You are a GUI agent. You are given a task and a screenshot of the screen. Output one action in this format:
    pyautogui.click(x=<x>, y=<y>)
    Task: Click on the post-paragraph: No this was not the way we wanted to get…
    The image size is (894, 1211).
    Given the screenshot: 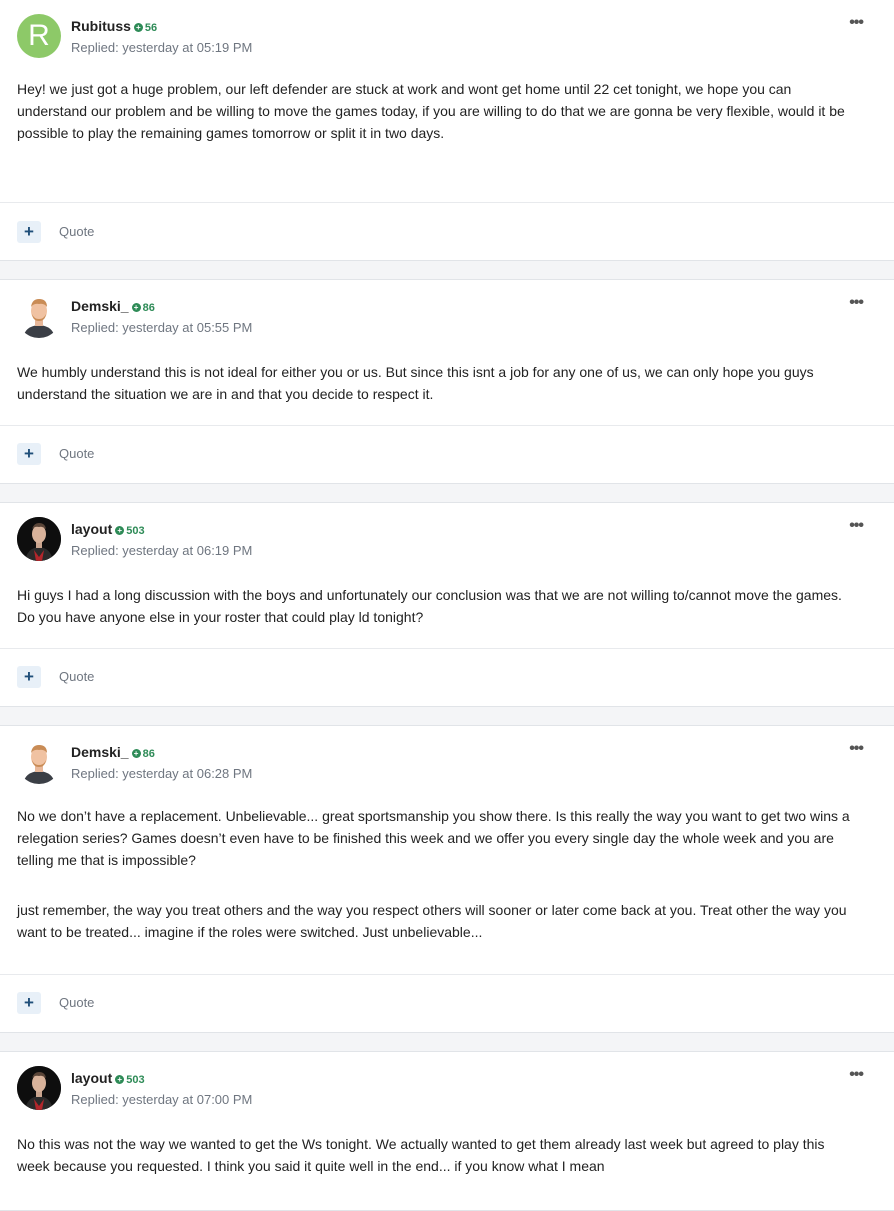 What is the action you would take?
    pyautogui.click(x=421, y=1155)
    